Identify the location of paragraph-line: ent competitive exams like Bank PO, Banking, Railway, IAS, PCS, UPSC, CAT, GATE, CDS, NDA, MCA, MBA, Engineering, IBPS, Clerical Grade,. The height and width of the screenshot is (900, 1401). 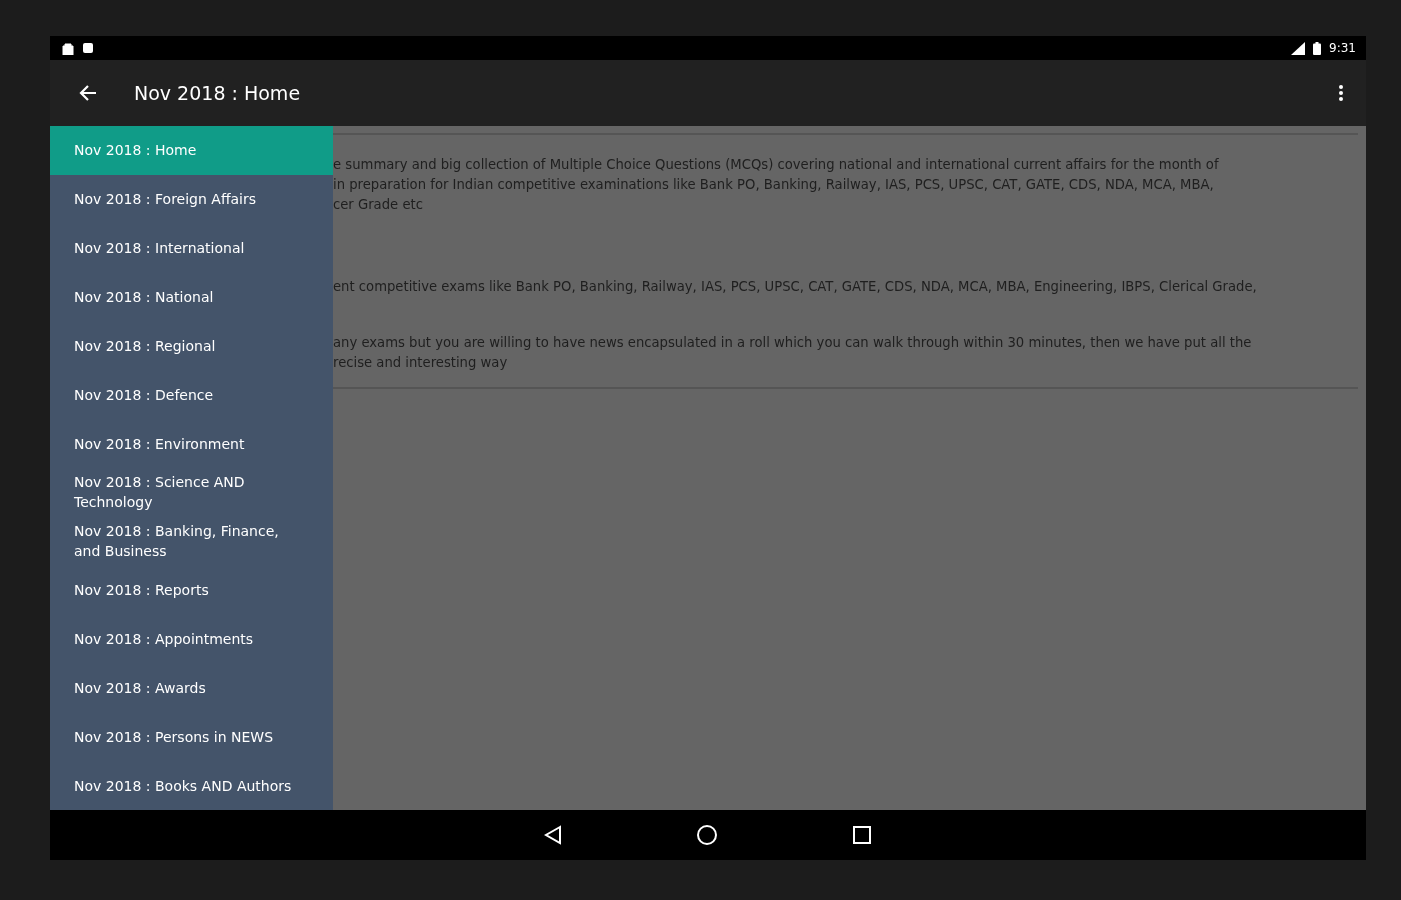
(795, 287).